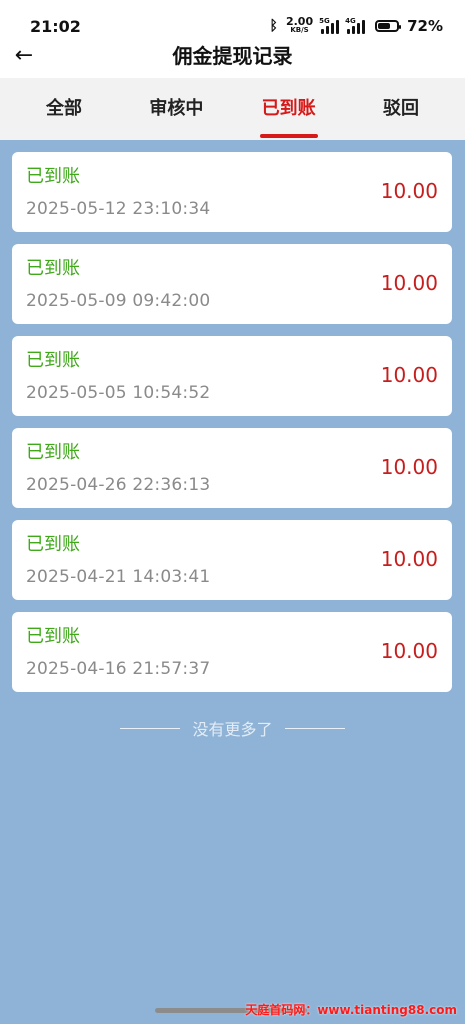 The width and height of the screenshot is (465, 1024). I want to click on record-time: 2025-05-12 23:10:34, so click(118, 209).